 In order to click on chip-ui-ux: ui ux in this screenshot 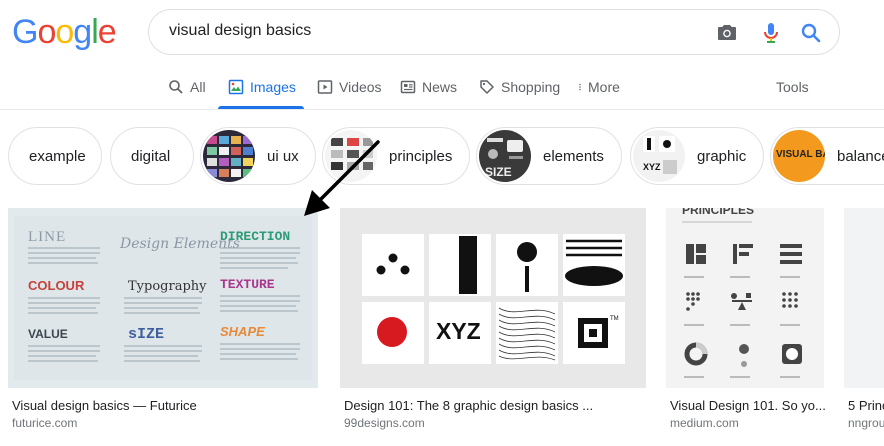, I will do `click(258, 156)`.